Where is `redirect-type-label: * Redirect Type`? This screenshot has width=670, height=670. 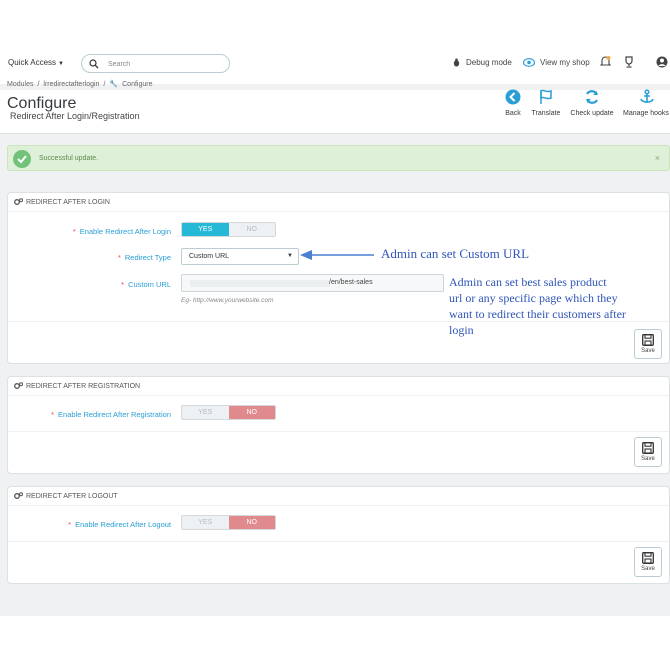 redirect-type-label: * Redirect Type is located at coordinates (144, 257).